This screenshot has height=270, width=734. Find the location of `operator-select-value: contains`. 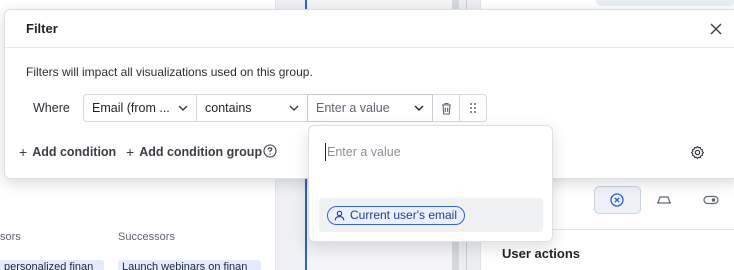

operator-select-value: contains is located at coordinates (228, 108).